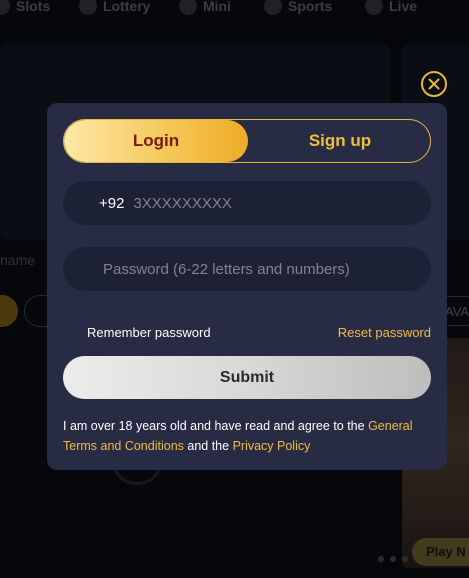 The height and width of the screenshot is (578, 469). What do you see at coordinates (247, 334) in the screenshot?
I see `remember-row: Remember password Reset password` at bounding box center [247, 334].